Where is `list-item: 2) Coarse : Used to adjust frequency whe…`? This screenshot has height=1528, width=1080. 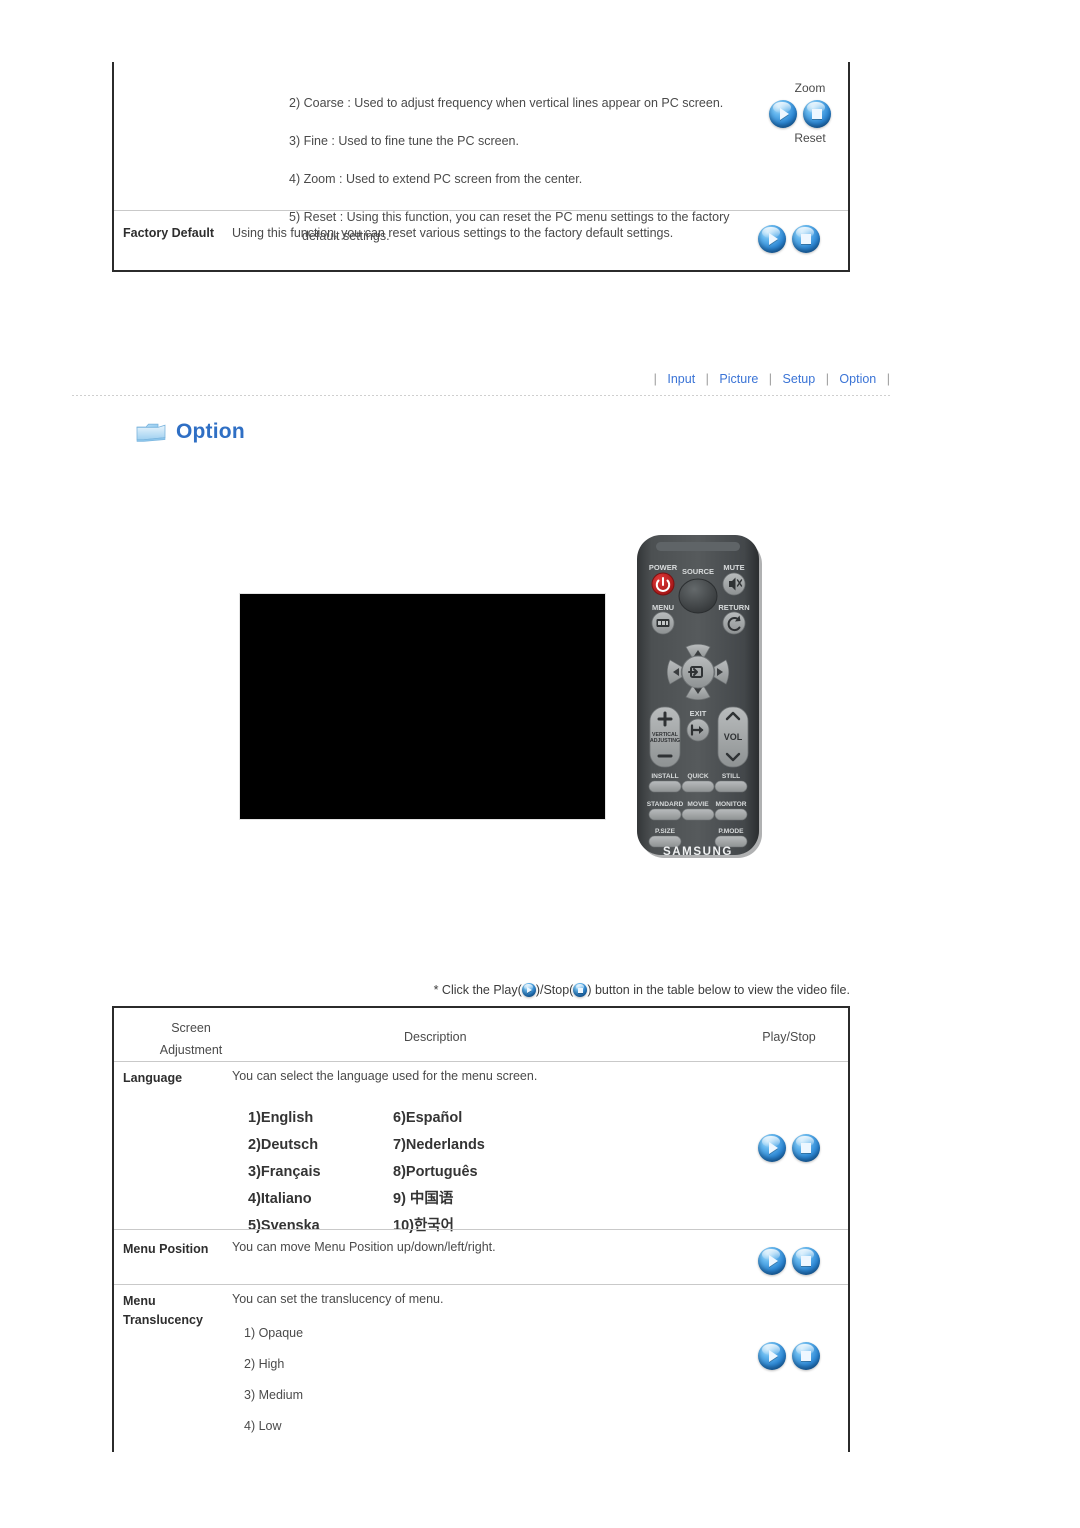
list-item: 2) Coarse : Used to adjust frequency whe… is located at coordinates (506, 103).